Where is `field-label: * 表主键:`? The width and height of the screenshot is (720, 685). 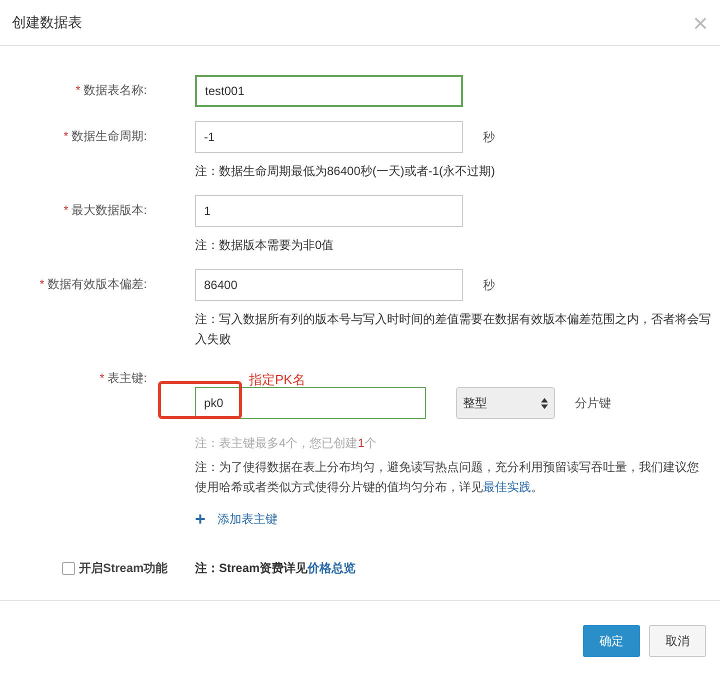 field-label: * 表主键: is located at coordinates (123, 378).